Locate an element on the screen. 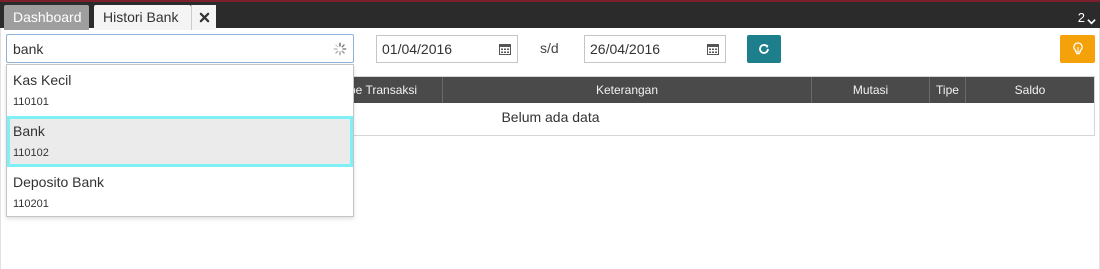 The height and width of the screenshot is (269, 1100). refresh-icon is located at coordinates (764, 49).